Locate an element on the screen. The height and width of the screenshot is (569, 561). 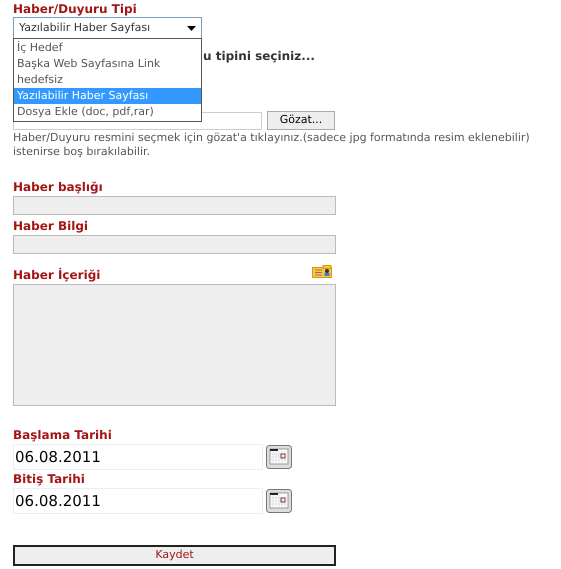
field-label: Başlama Tarihi is located at coordinates (63, 435).